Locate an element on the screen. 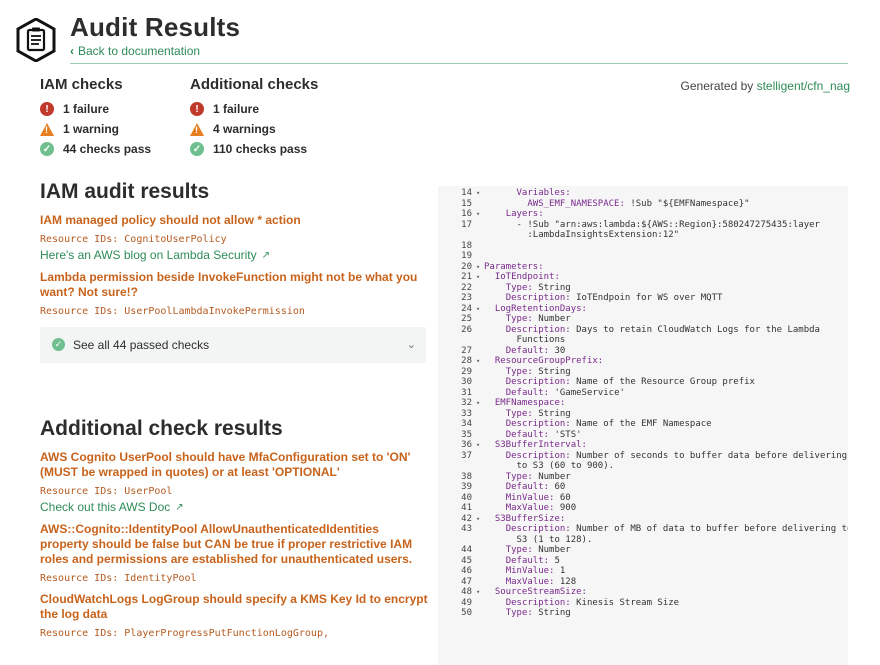 The height and width of the screenshot is (665, 880). code-key: IoTEndpoint: is located at coordinates (527, 277).